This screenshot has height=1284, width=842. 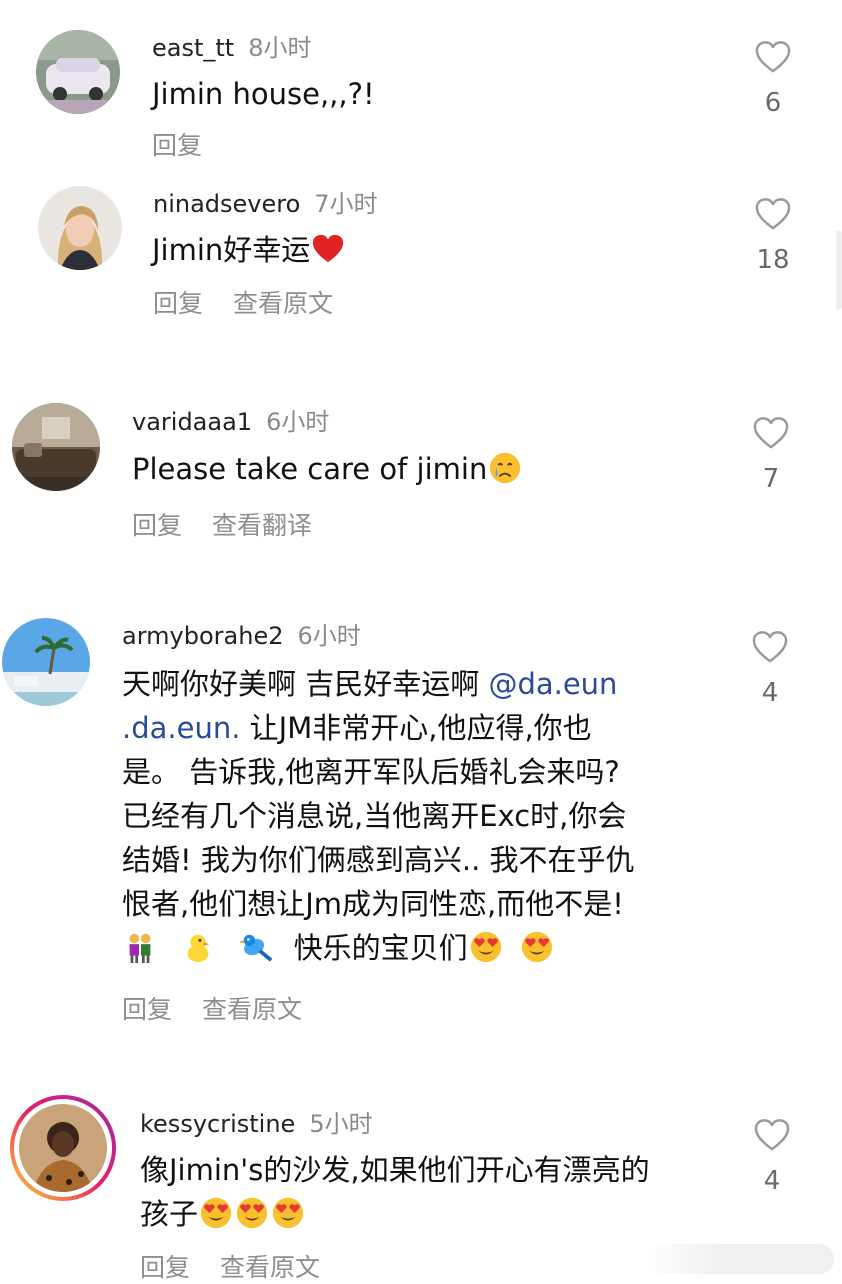 What do you see at coordinates (416, 728) in the screenshot?
I see `comment-line-text: 让JM非常开心,他应得,你也` at bounding box center [416, 728].